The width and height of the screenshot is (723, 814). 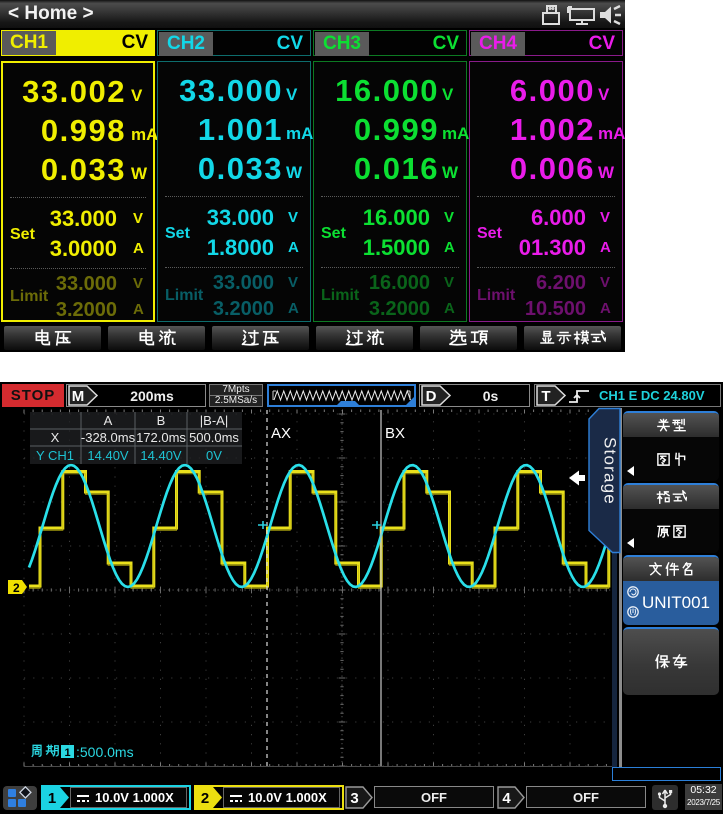 I want to click on svg-text: BX, so click(x=395, y=433).